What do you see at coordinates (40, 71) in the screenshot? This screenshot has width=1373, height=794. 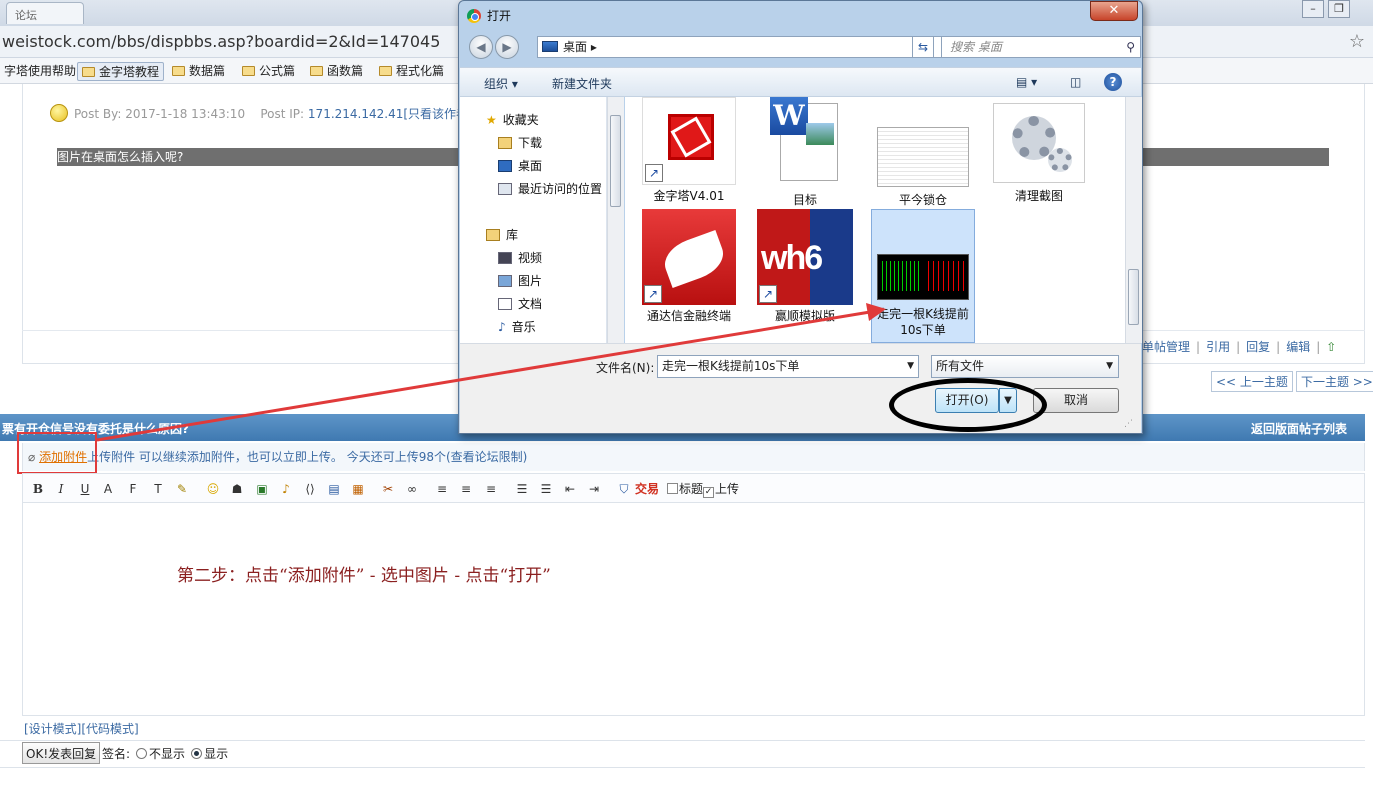 I see `bookmark-item: 字塔使用帮助` at bounding box center [40, 71].